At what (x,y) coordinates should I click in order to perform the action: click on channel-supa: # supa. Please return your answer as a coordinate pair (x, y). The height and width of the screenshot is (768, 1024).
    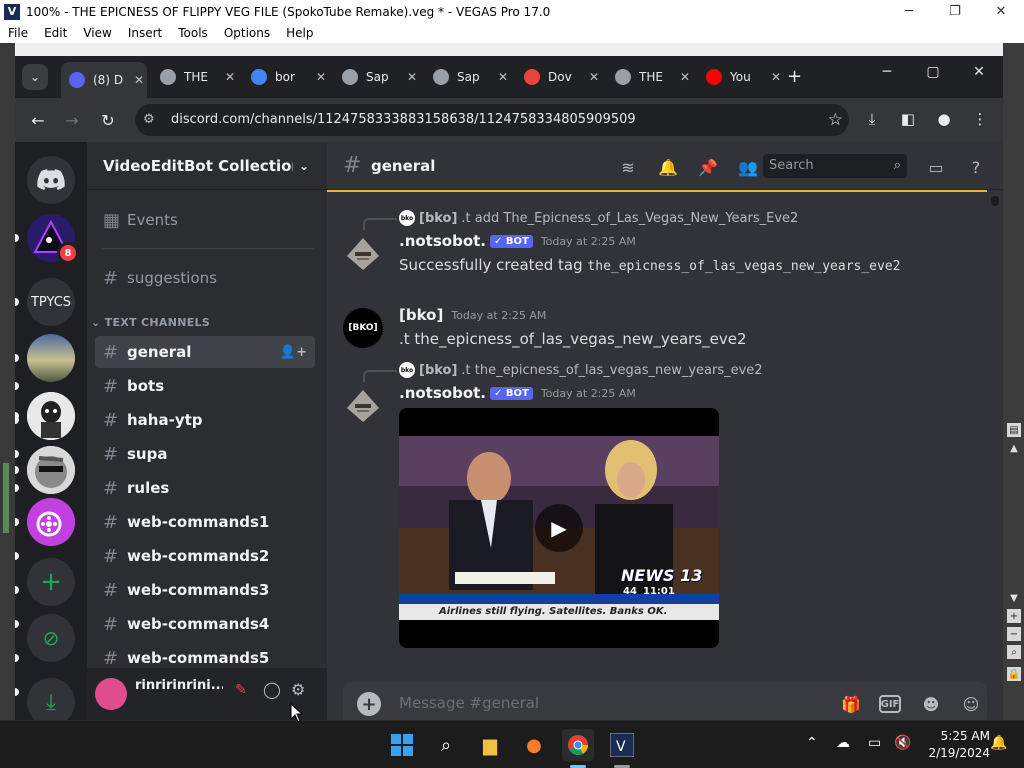
    Looking at the image, I should click on (205, 454).